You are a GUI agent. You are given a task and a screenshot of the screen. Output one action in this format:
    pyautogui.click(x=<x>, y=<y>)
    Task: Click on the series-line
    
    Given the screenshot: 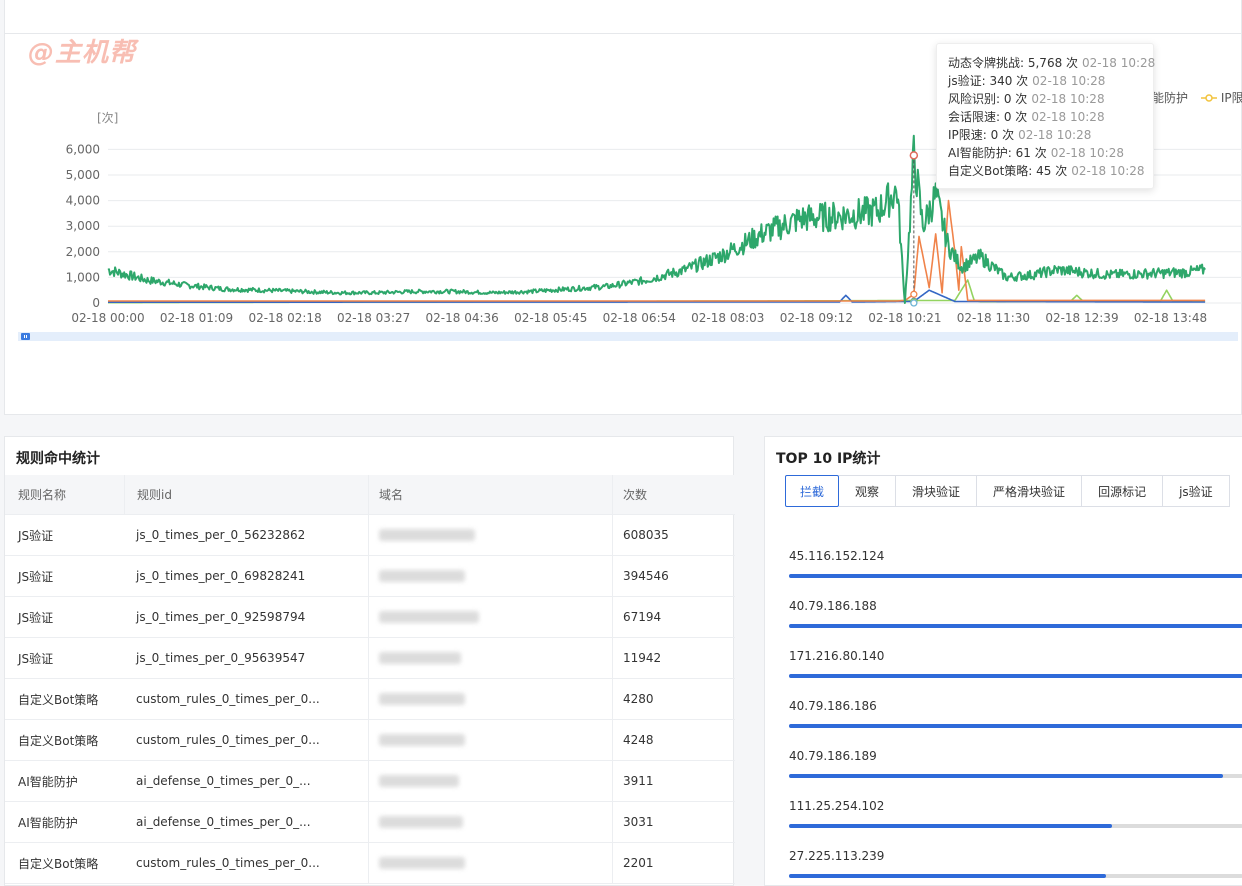 What is the action you would take?
    pyautogui.click(x=657, y=250)
    